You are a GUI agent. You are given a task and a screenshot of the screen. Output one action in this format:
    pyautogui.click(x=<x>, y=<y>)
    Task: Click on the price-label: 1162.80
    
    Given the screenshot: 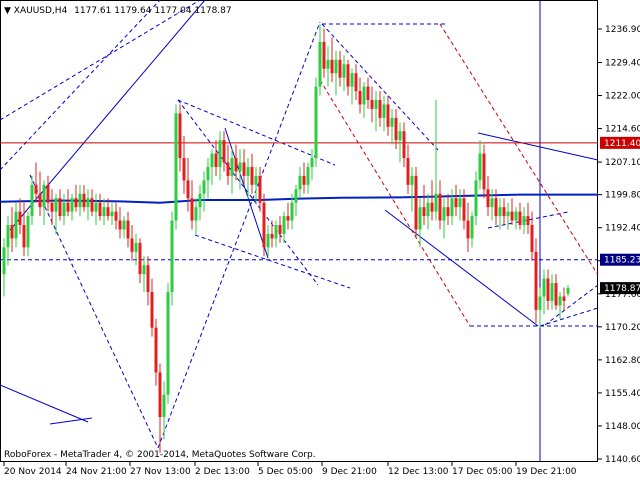 What is the action you would take?
    pyautogui.click(x=622, y=361)
    